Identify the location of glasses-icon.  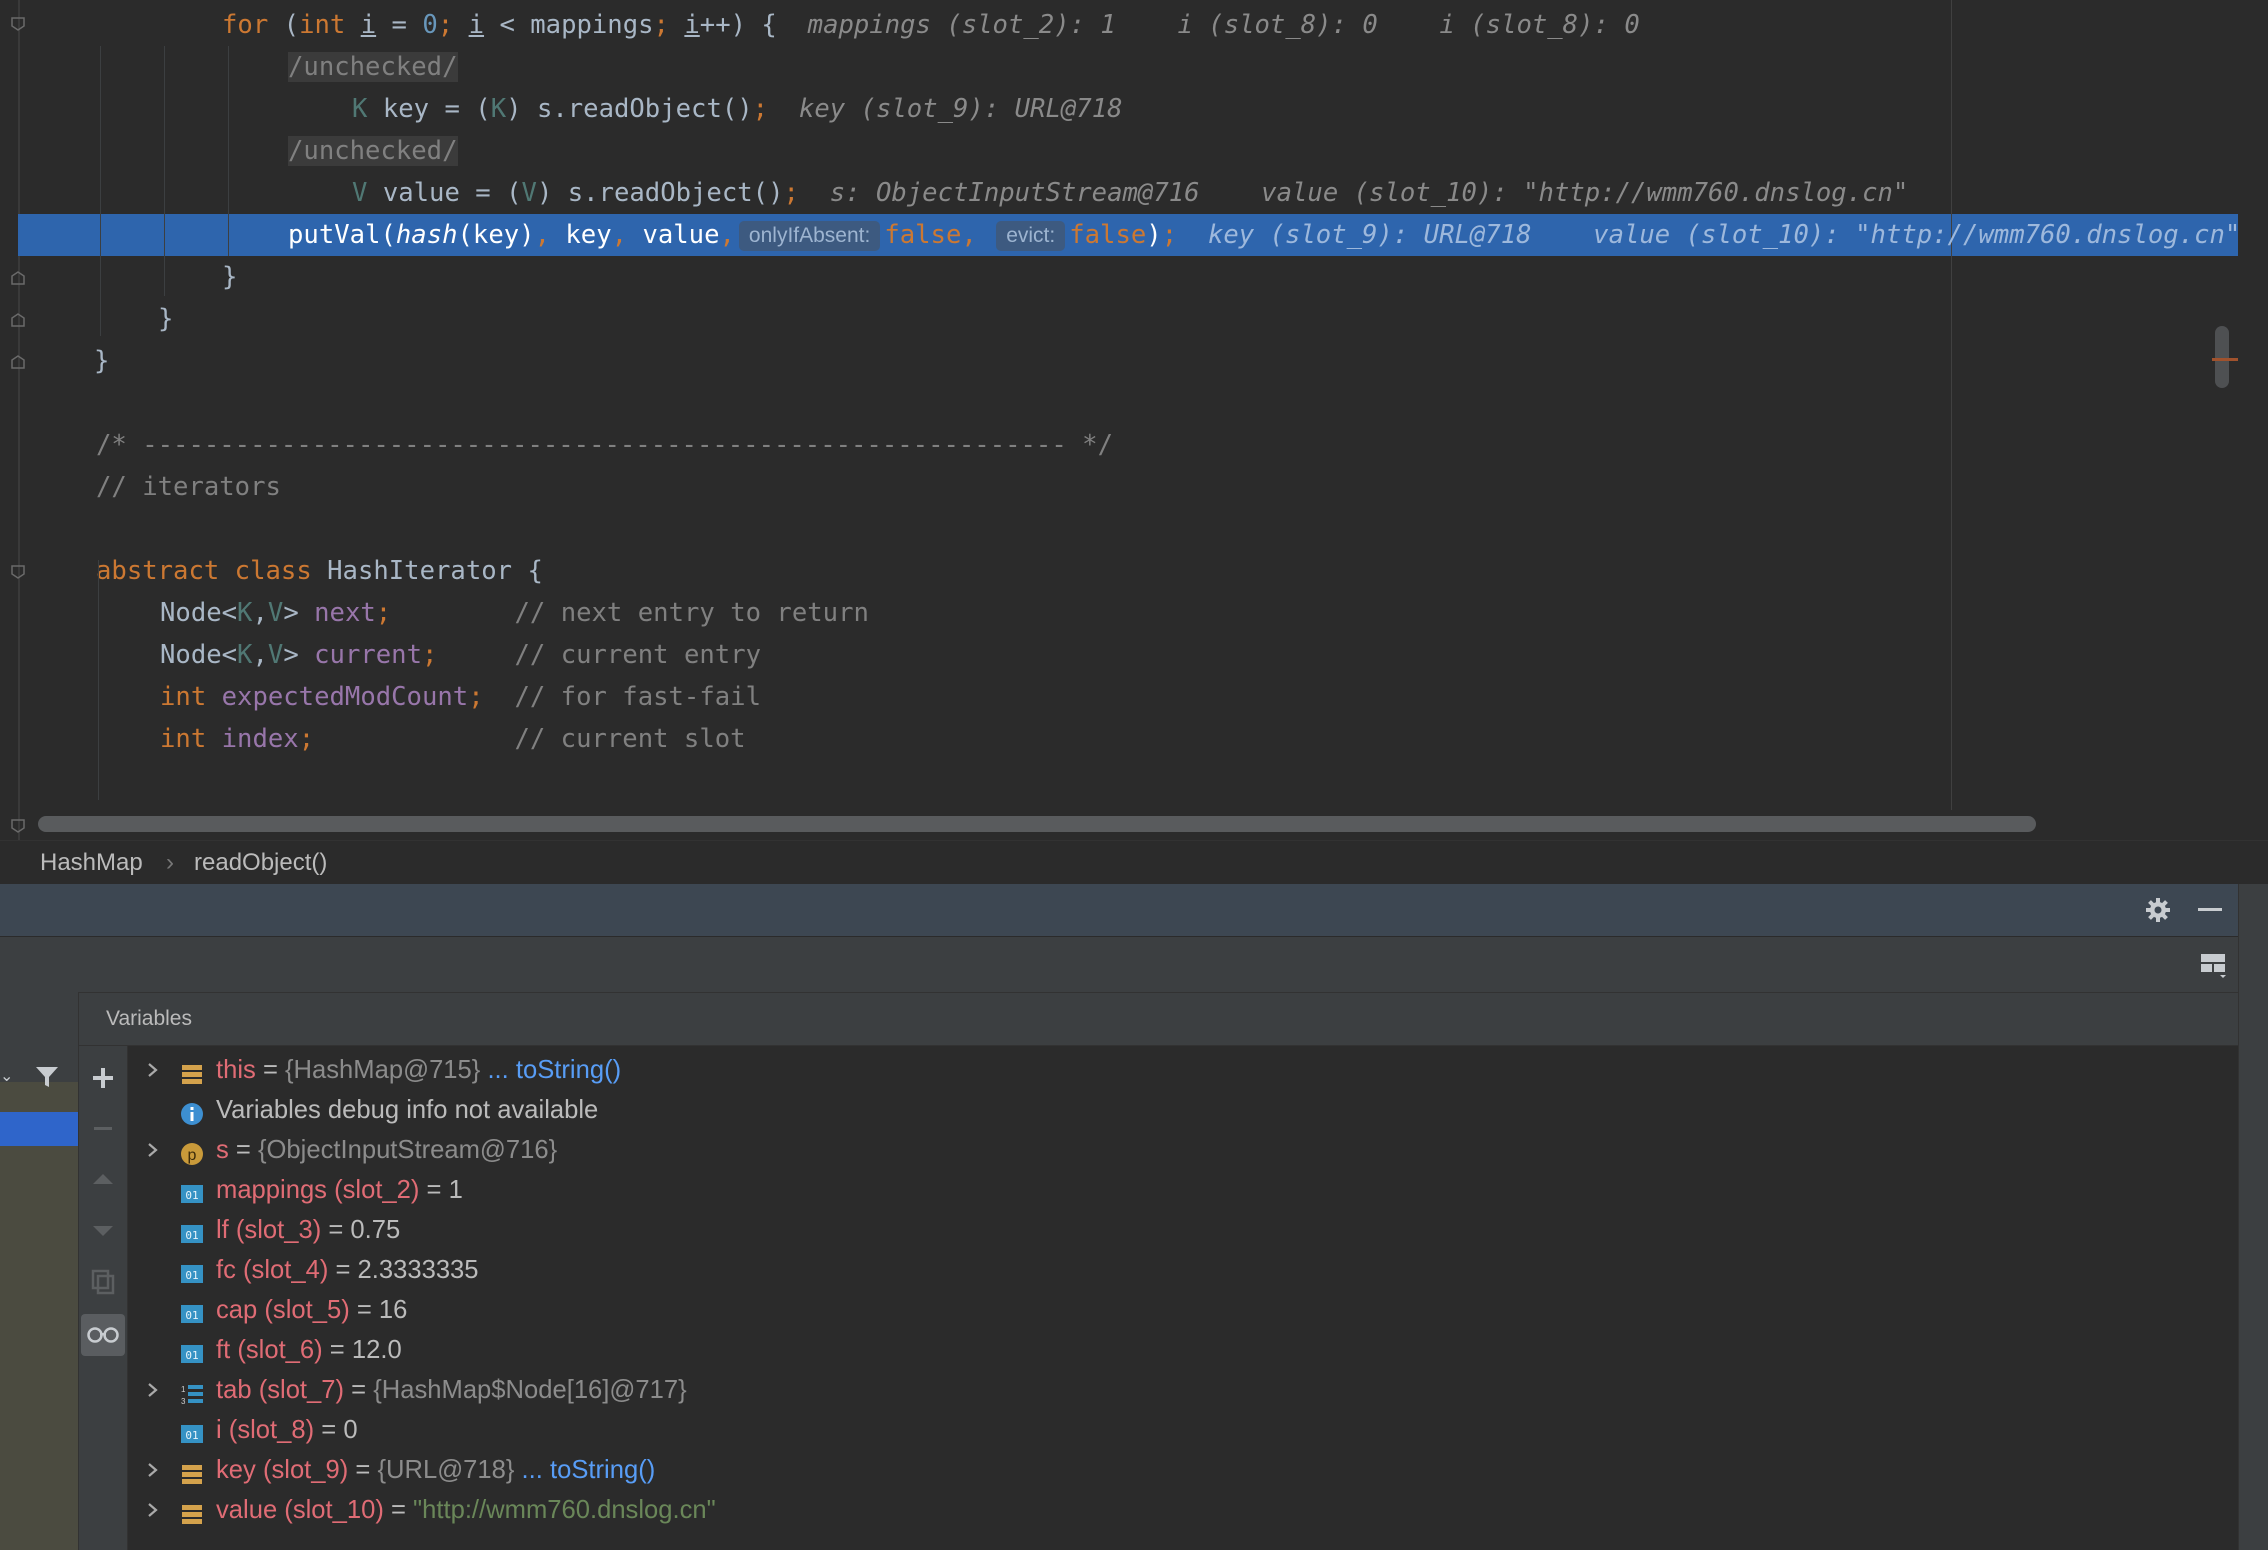
(103, 1335).